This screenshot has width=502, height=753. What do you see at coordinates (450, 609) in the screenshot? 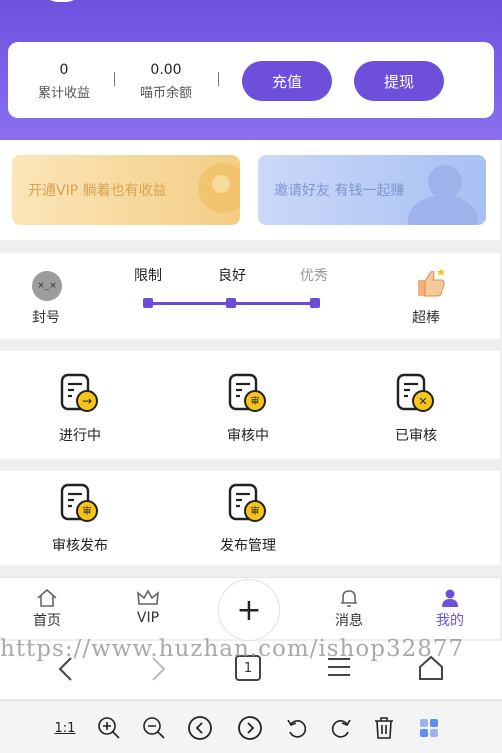
I see `tab-mine: 我的` at bounding box center [450, 609].